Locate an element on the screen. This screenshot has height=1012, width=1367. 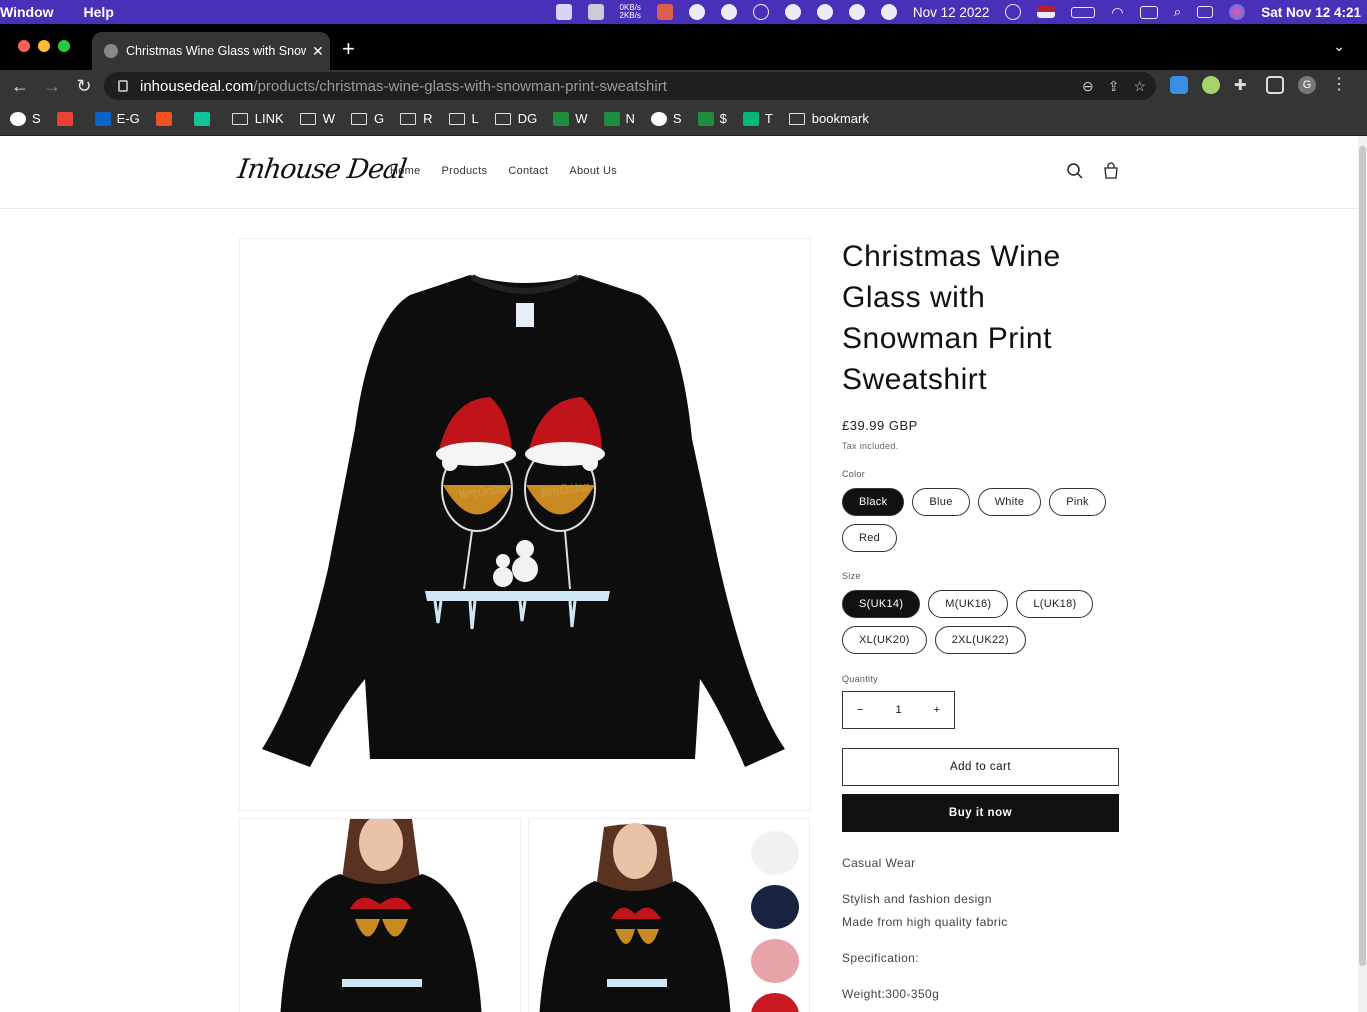
size-option-s: S(UK14) is located at coordinates (881, 604).